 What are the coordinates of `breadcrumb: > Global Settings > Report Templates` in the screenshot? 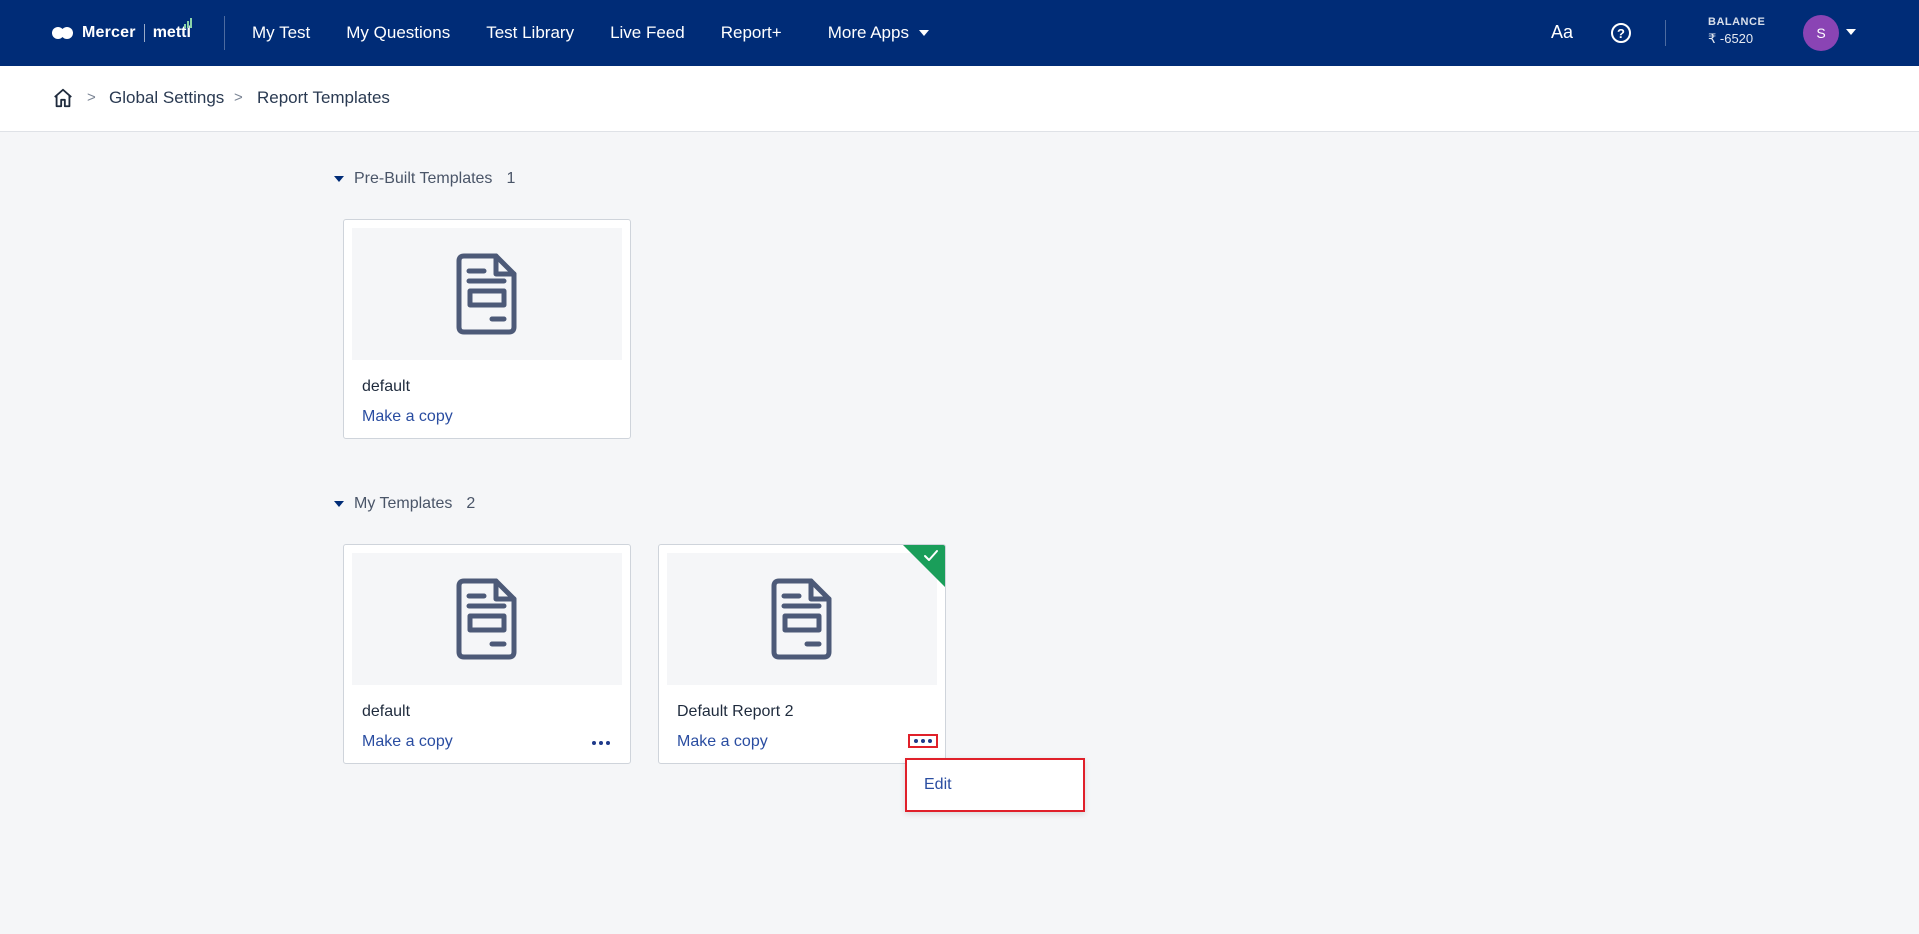 It's located at (959, 99).